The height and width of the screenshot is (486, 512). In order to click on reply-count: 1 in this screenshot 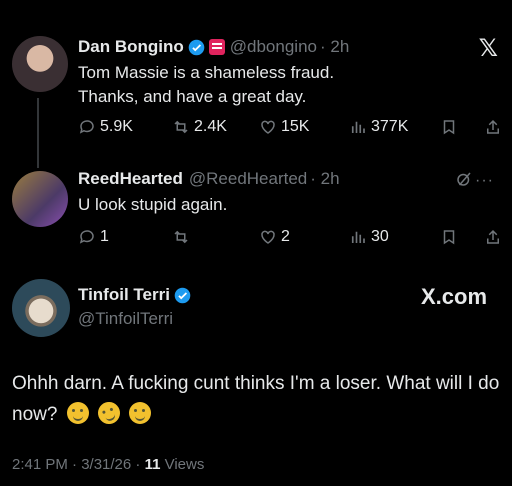, I will do `click(104, 236)`.